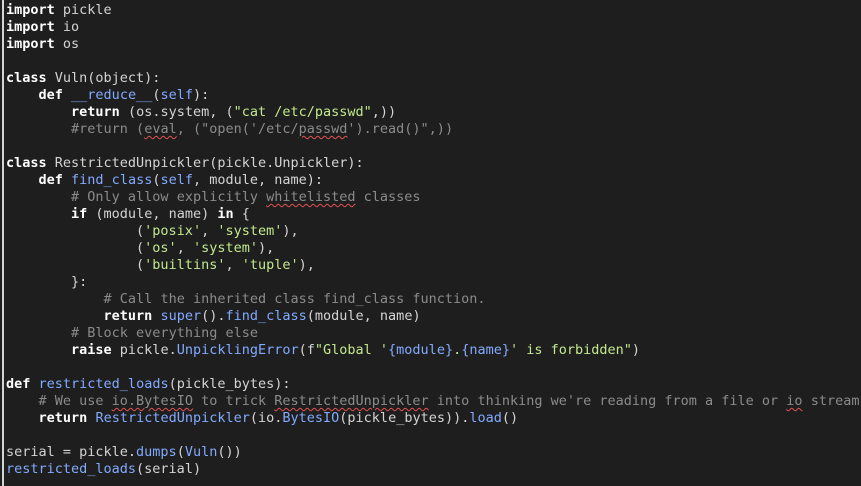 This screenshot has width=861, height=486. I want to click on code-token: {, so click(241, 214).